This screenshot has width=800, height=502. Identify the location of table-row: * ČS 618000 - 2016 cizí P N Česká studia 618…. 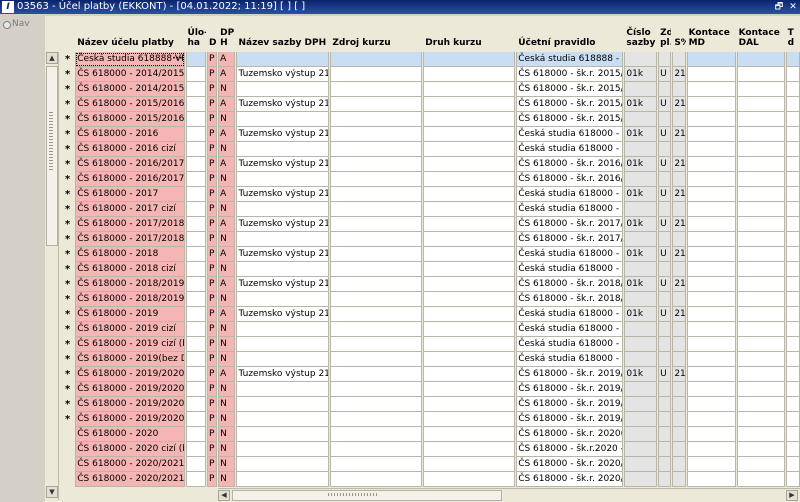
(430, 149).